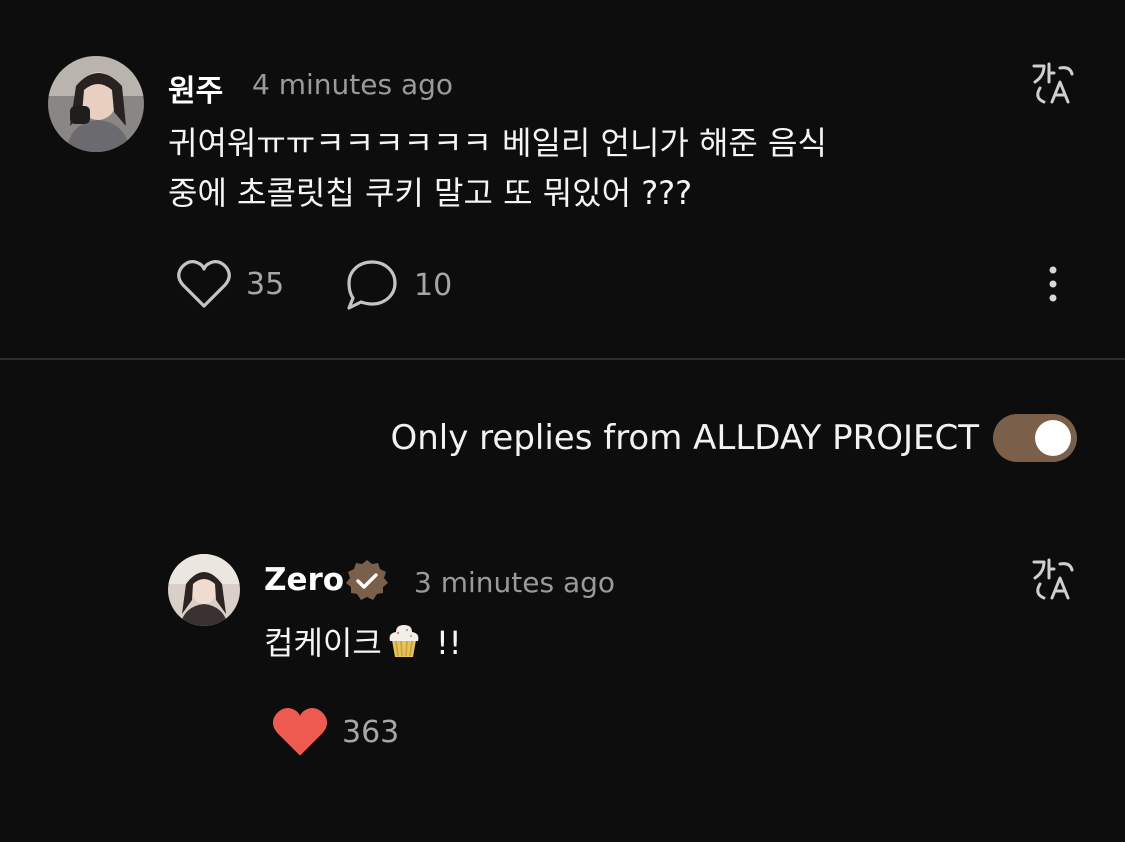  What do you see at coordinates (304, 580) in the screenshot?
I see `reply-username: Zero` at bounding box center [304, 580].